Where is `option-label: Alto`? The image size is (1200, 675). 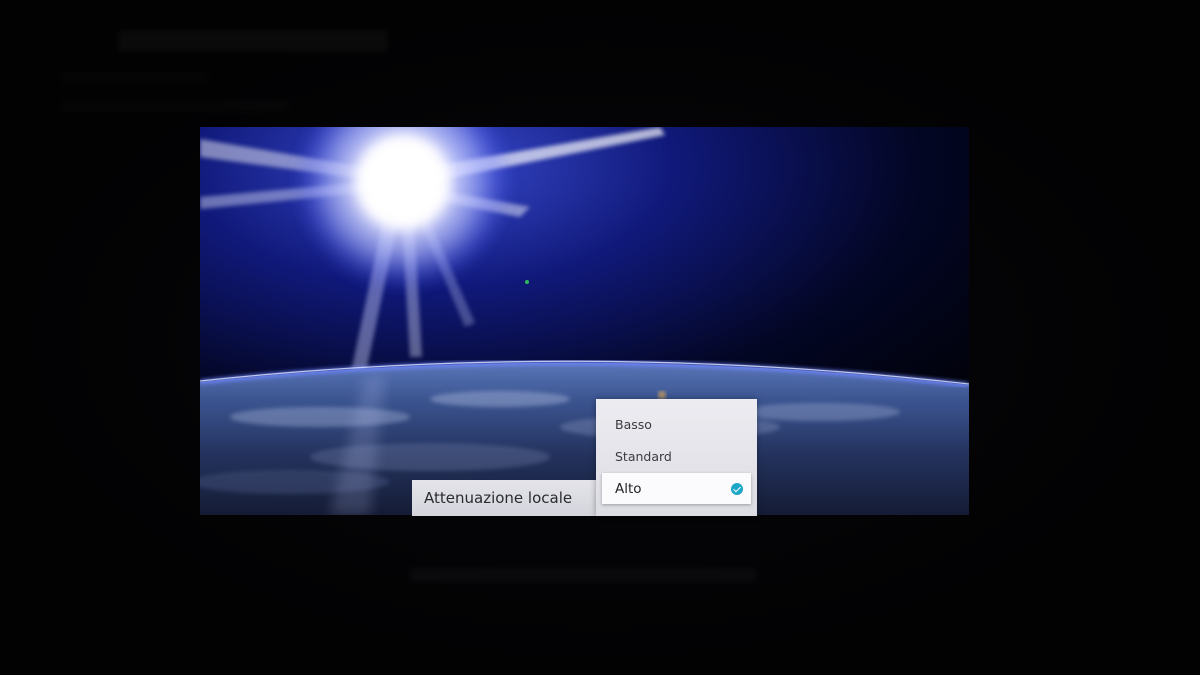
option-label: Alto is located at coordinates (628, 488).